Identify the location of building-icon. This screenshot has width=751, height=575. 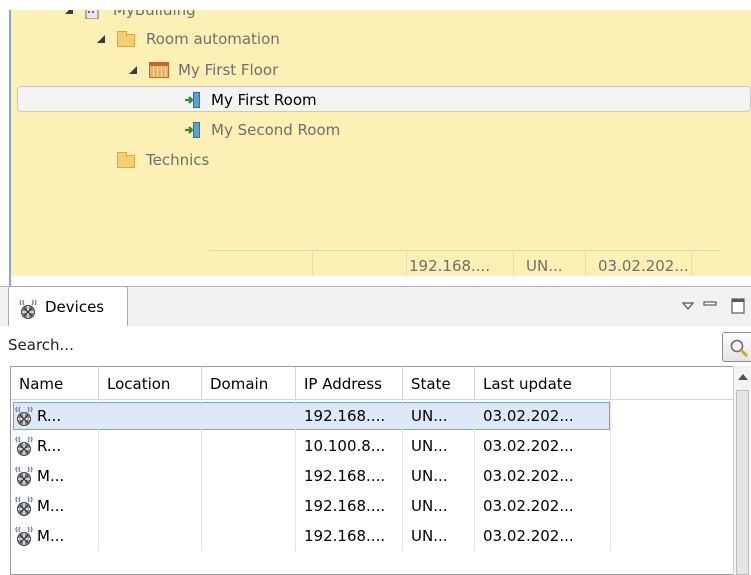
(92, 15).